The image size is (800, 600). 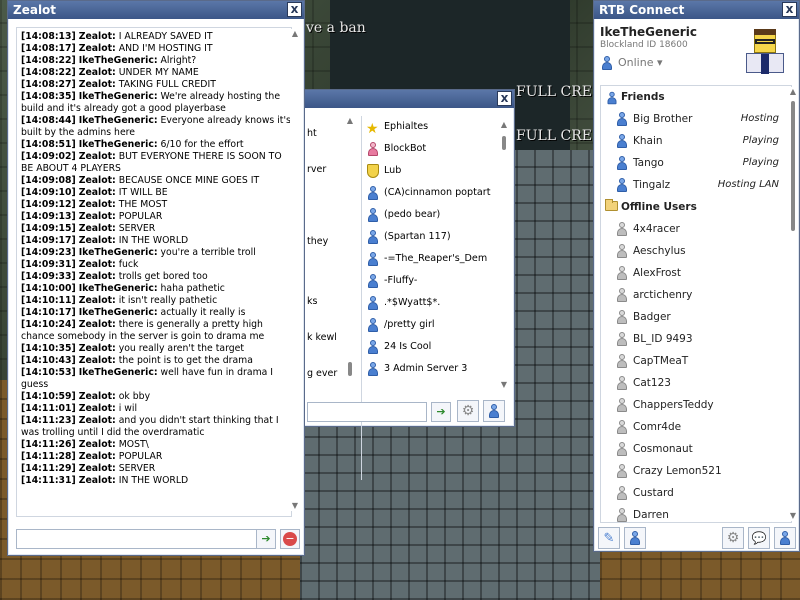 I want to click on offline-user-item: AlexFrost, so click(x=696, y=273).